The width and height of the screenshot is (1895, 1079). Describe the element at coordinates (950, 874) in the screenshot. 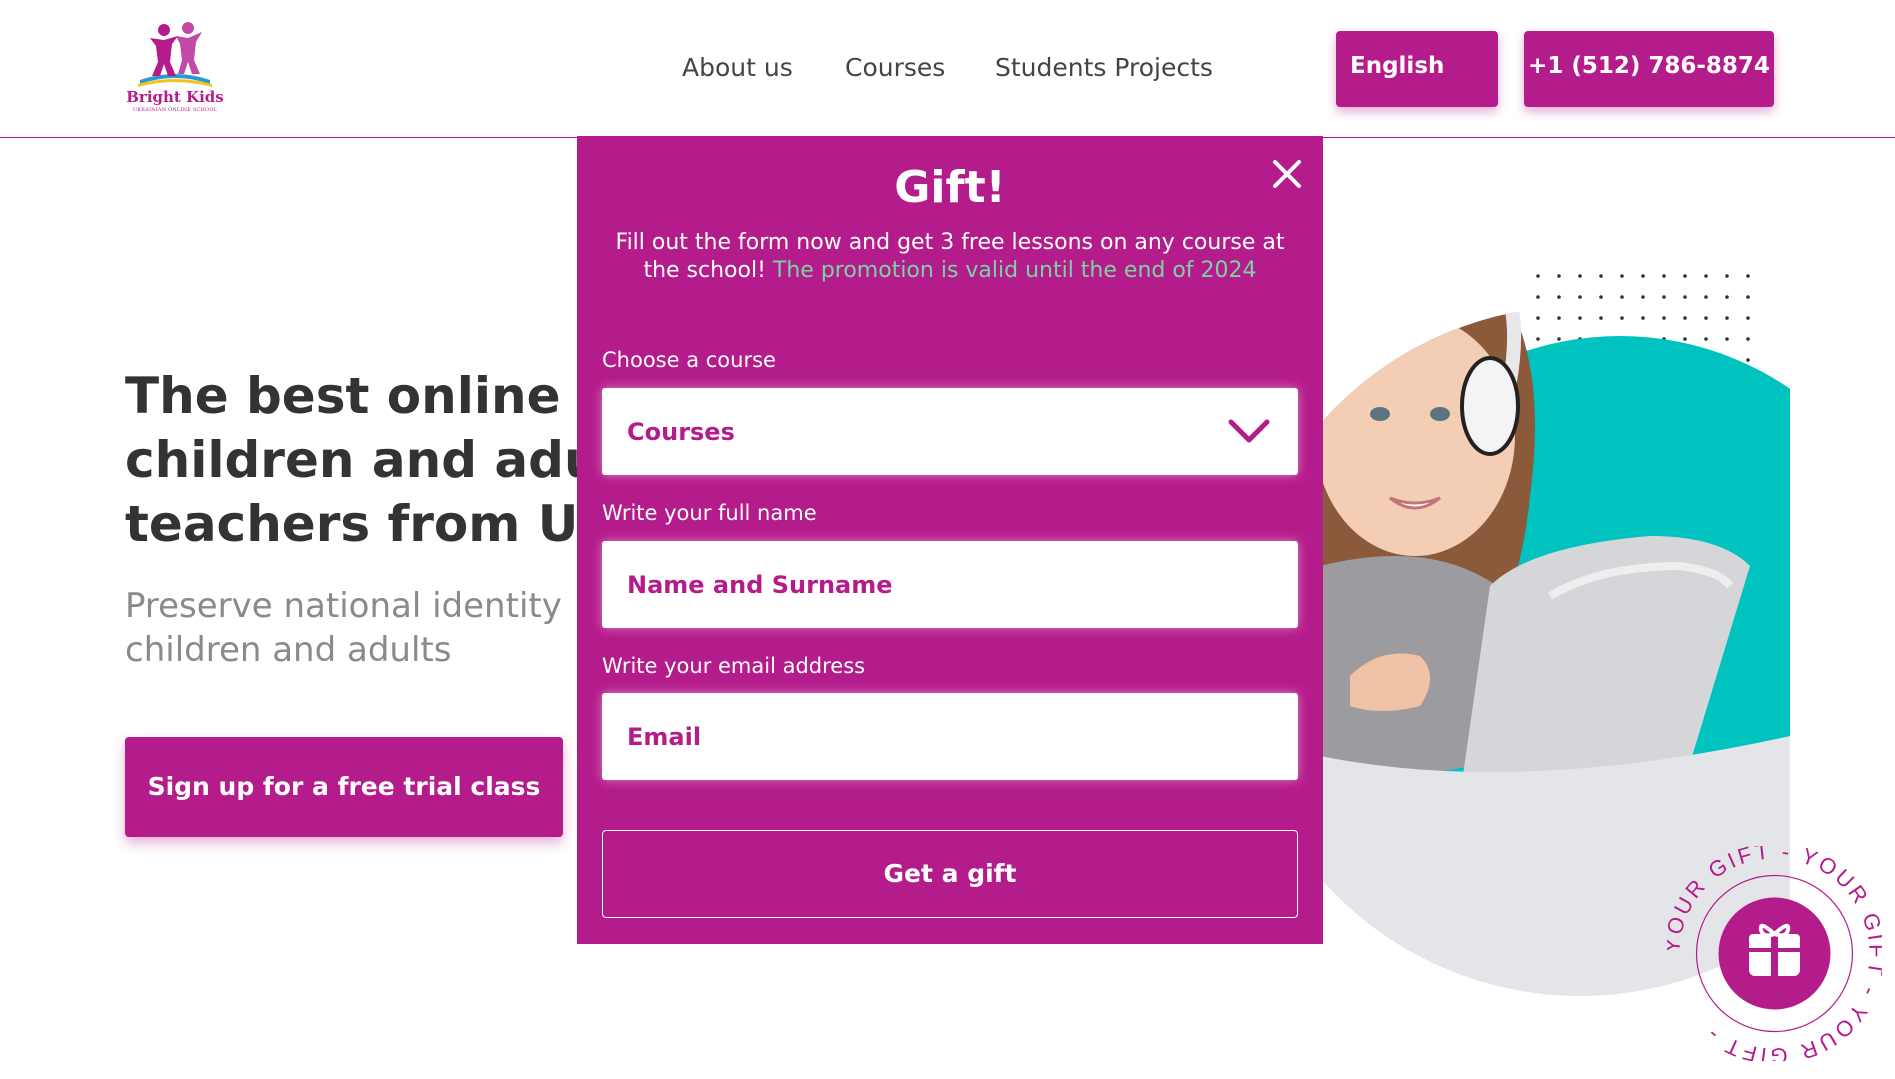

I see `get-gift-button: Get a gift` at that location.